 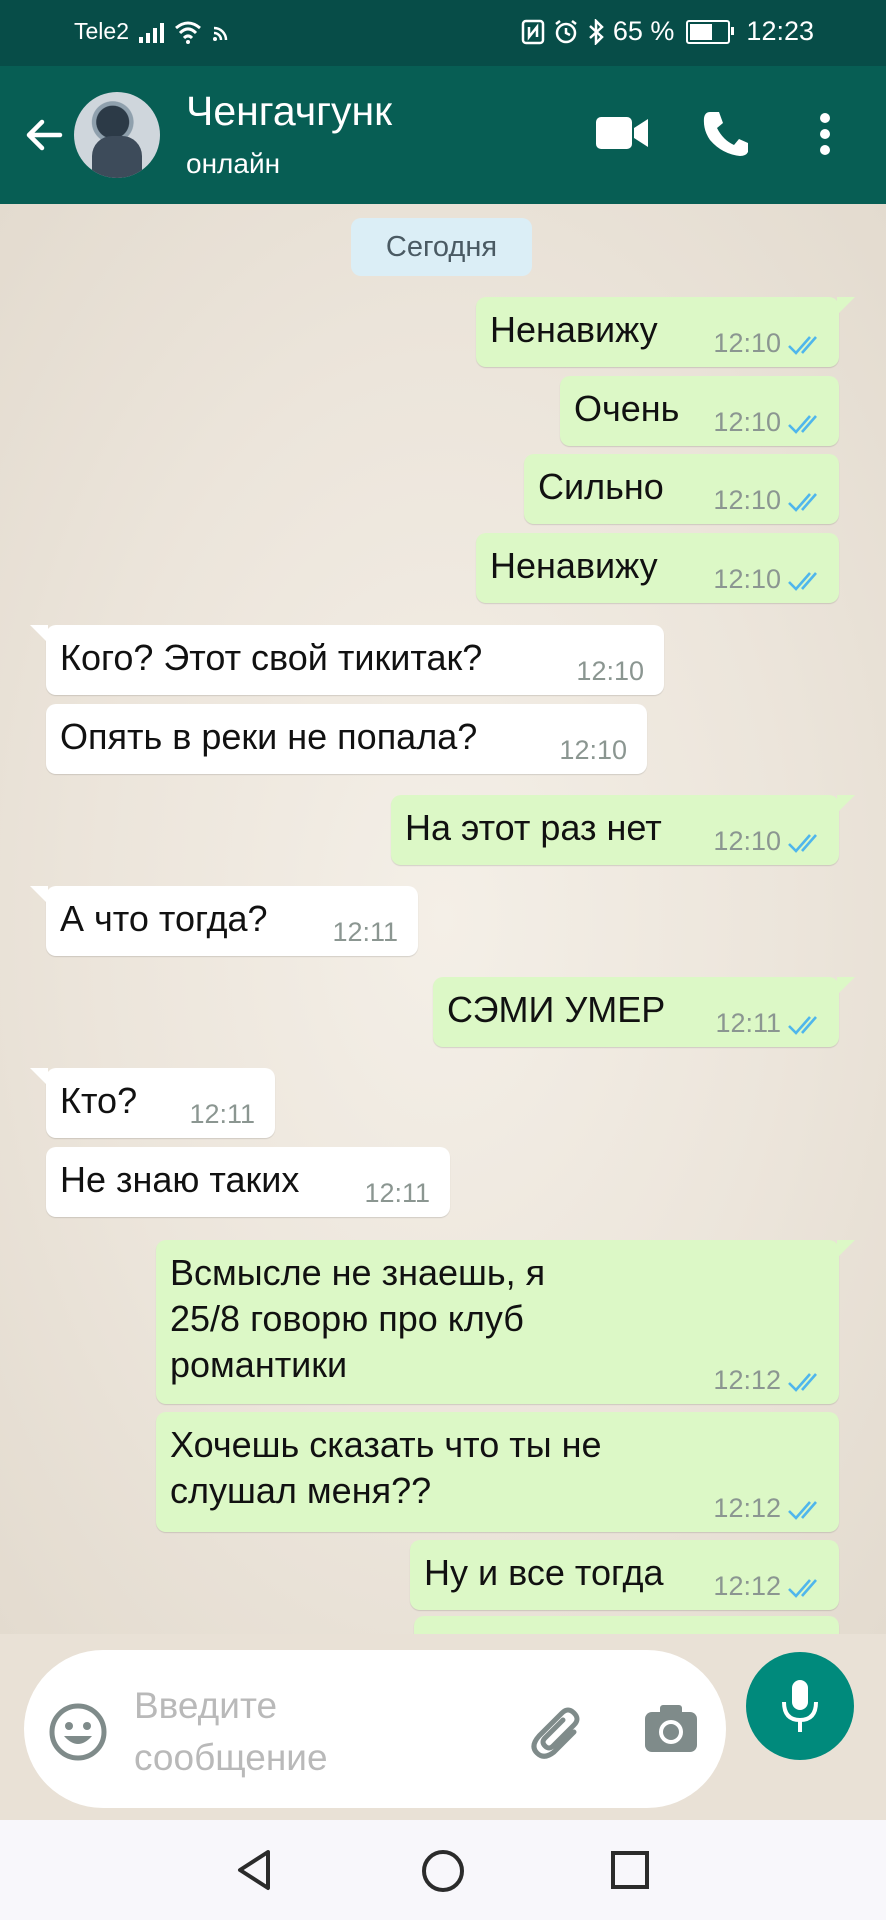 I want to click on contact-name: Ченгачгунк, so click(x=289, y=111).